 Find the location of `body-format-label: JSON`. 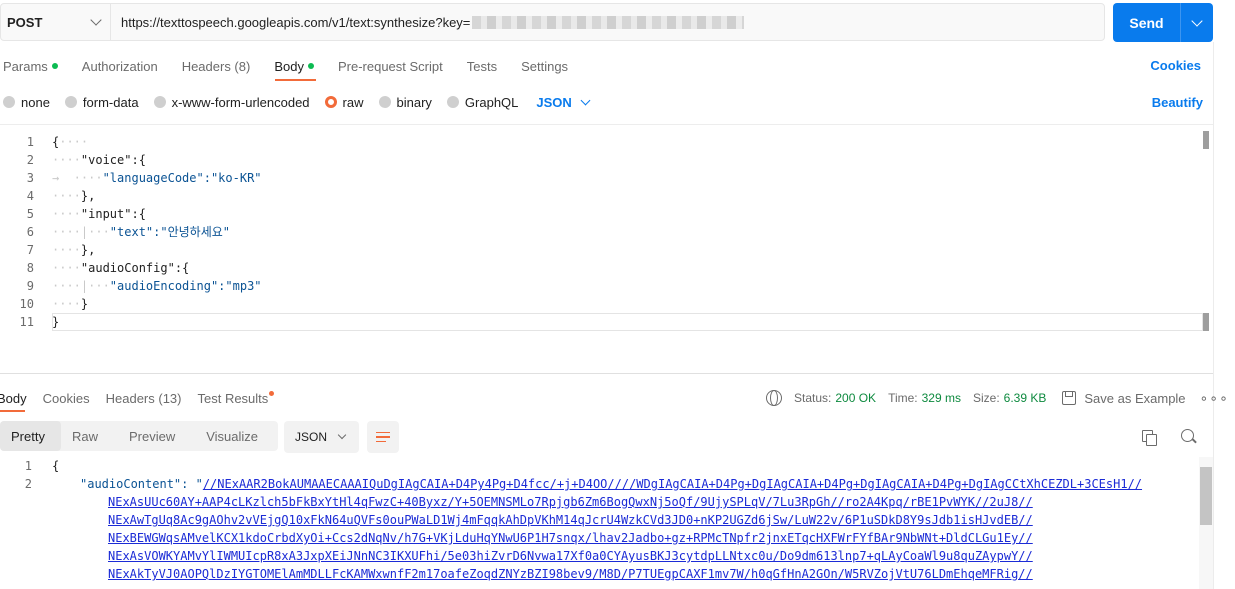

body-format-label: JSON is located at coordinates (554, 102).